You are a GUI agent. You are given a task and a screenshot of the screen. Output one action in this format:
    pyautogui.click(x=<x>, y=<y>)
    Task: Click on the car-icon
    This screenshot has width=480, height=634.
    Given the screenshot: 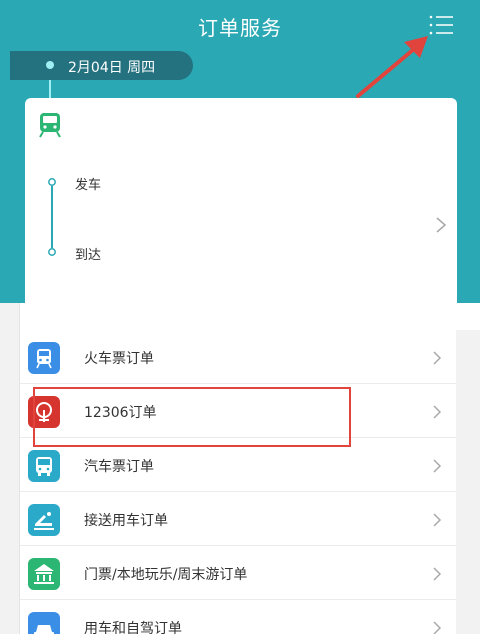 What is the action you would take?
    pyautogui.click(x=44, y=623)
    